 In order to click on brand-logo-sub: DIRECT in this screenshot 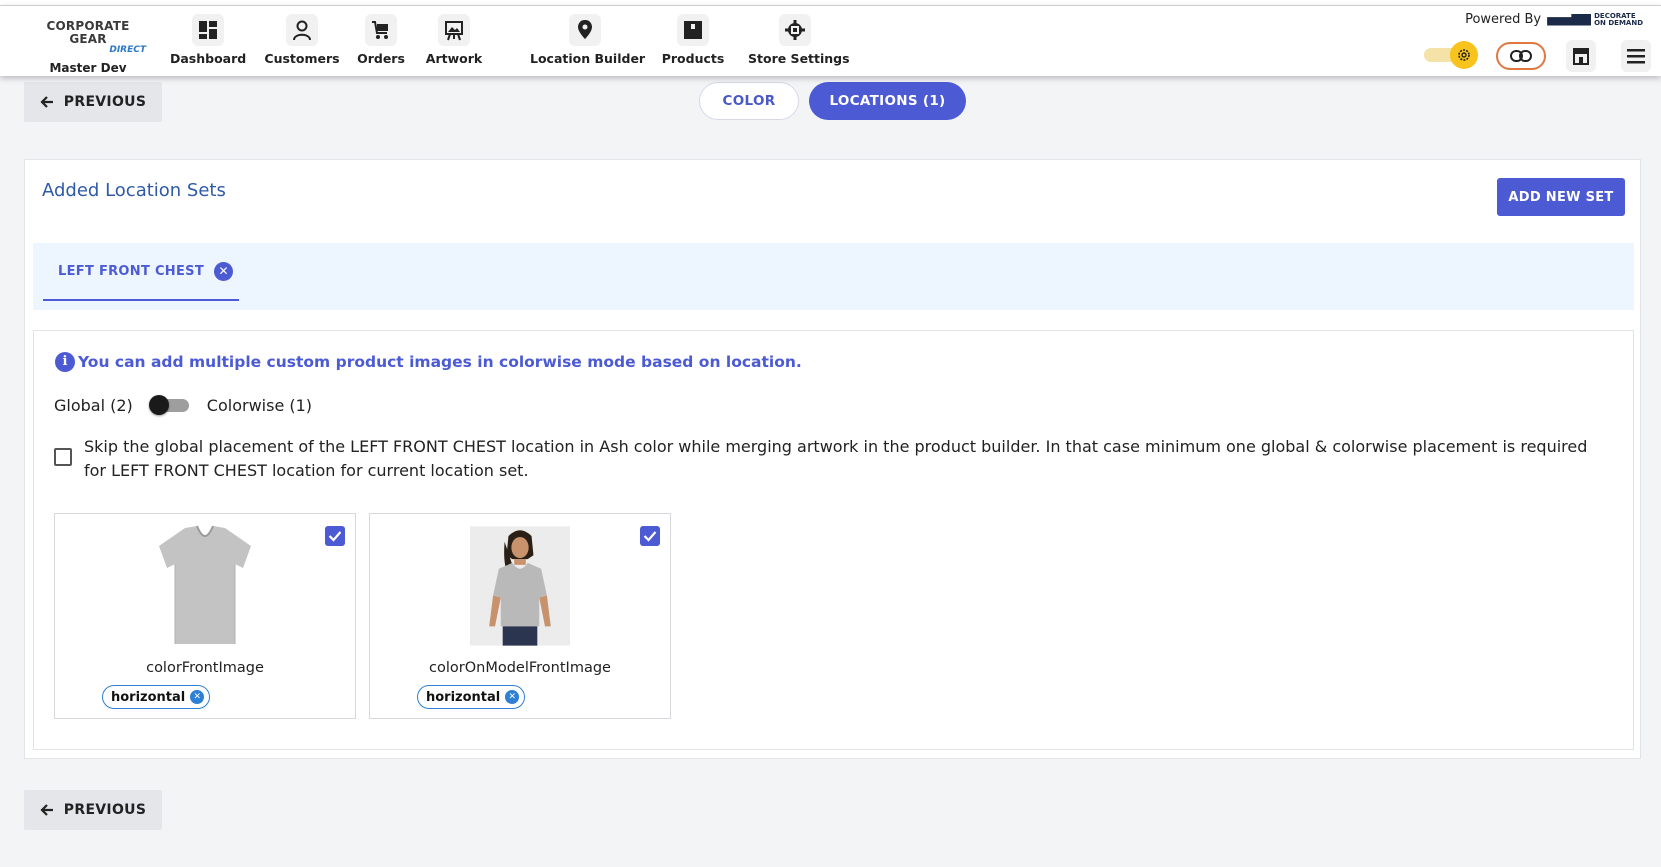, I will do `click(127, 50)`.